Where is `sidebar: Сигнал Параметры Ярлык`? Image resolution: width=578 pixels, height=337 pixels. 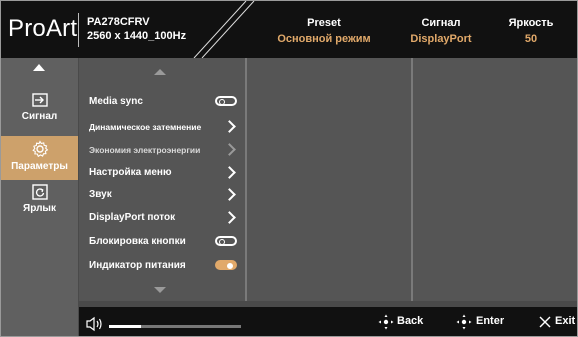
sidebar: Сигнал Параметры Ярлык is located at coordinates (39, 196).